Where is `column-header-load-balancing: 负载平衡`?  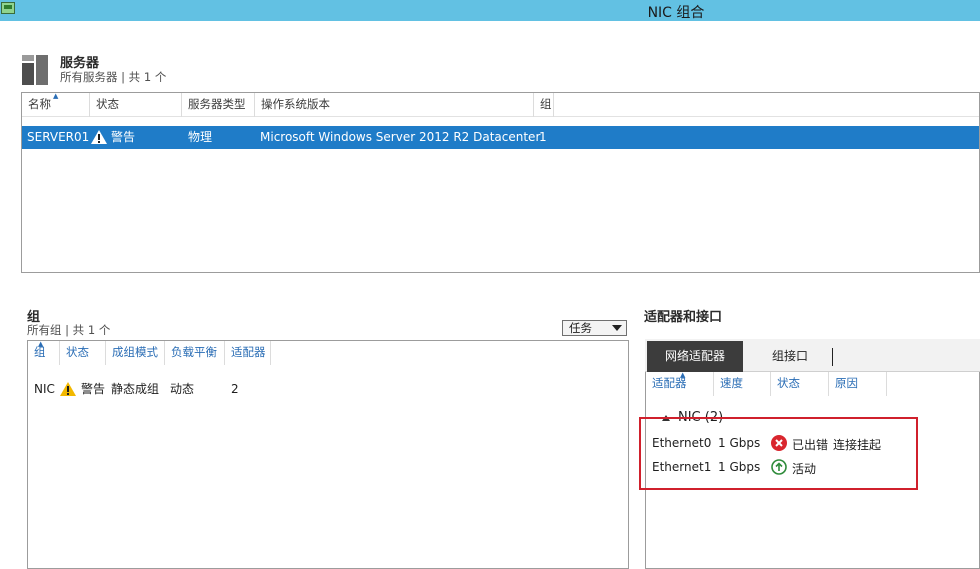
column-header-load-balancing: 负载平衡 is located at coordinates (195, 353).